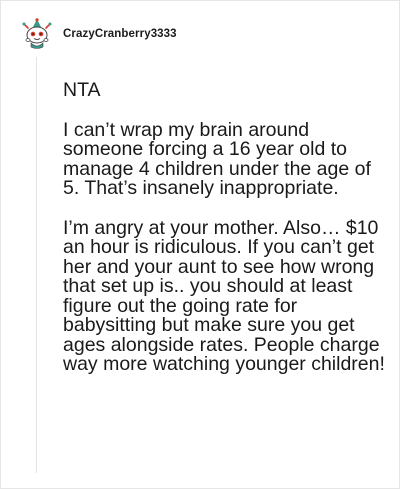 The width and height of the screenshot is (400, 489). I want to click on thread-collapse-line, so click(36, 265).